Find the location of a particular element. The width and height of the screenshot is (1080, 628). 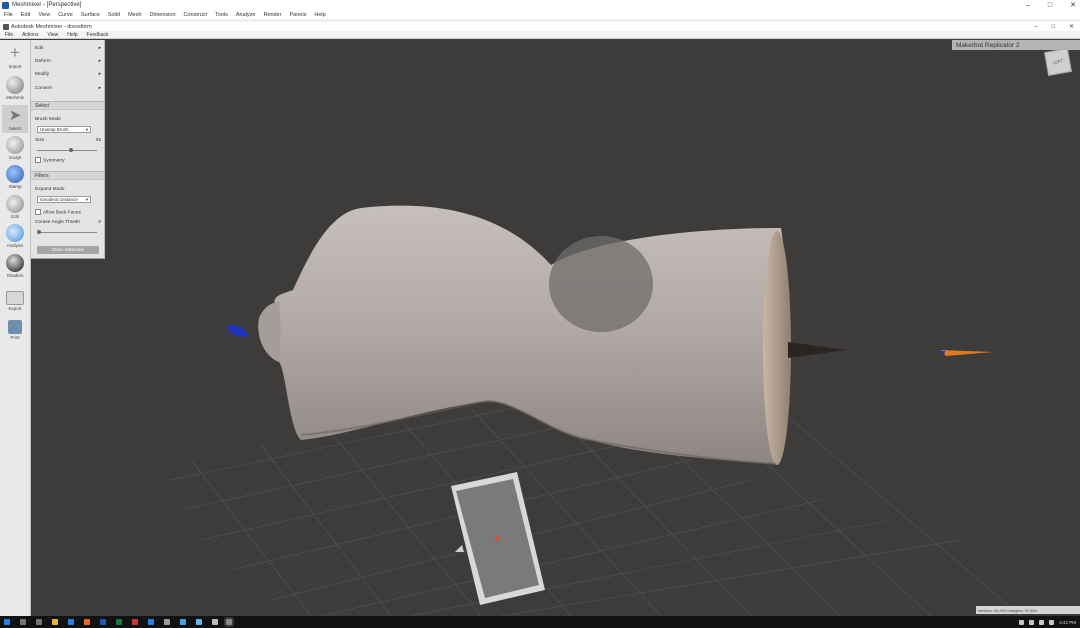

menu-construct: Construct is located at coordinates (196, 15).